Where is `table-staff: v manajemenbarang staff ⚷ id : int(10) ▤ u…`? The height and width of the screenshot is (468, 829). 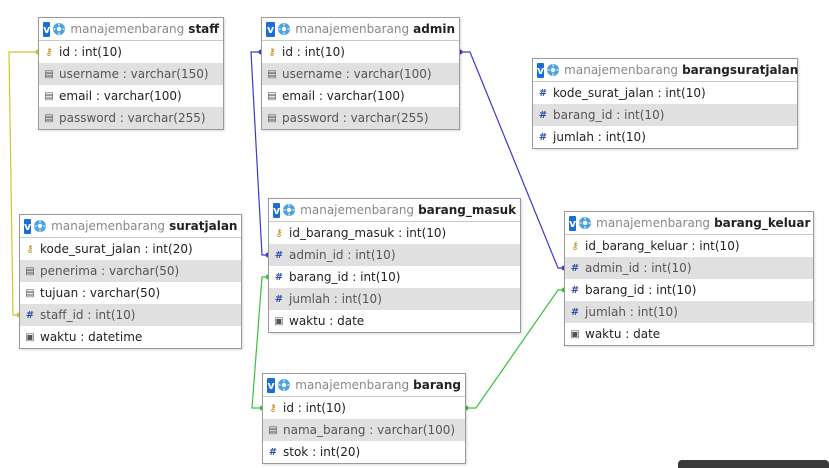 table-staff: v manajemenbarang staff ⚷ id : int(10) ▤ u… is located at coordinates (131, 73).